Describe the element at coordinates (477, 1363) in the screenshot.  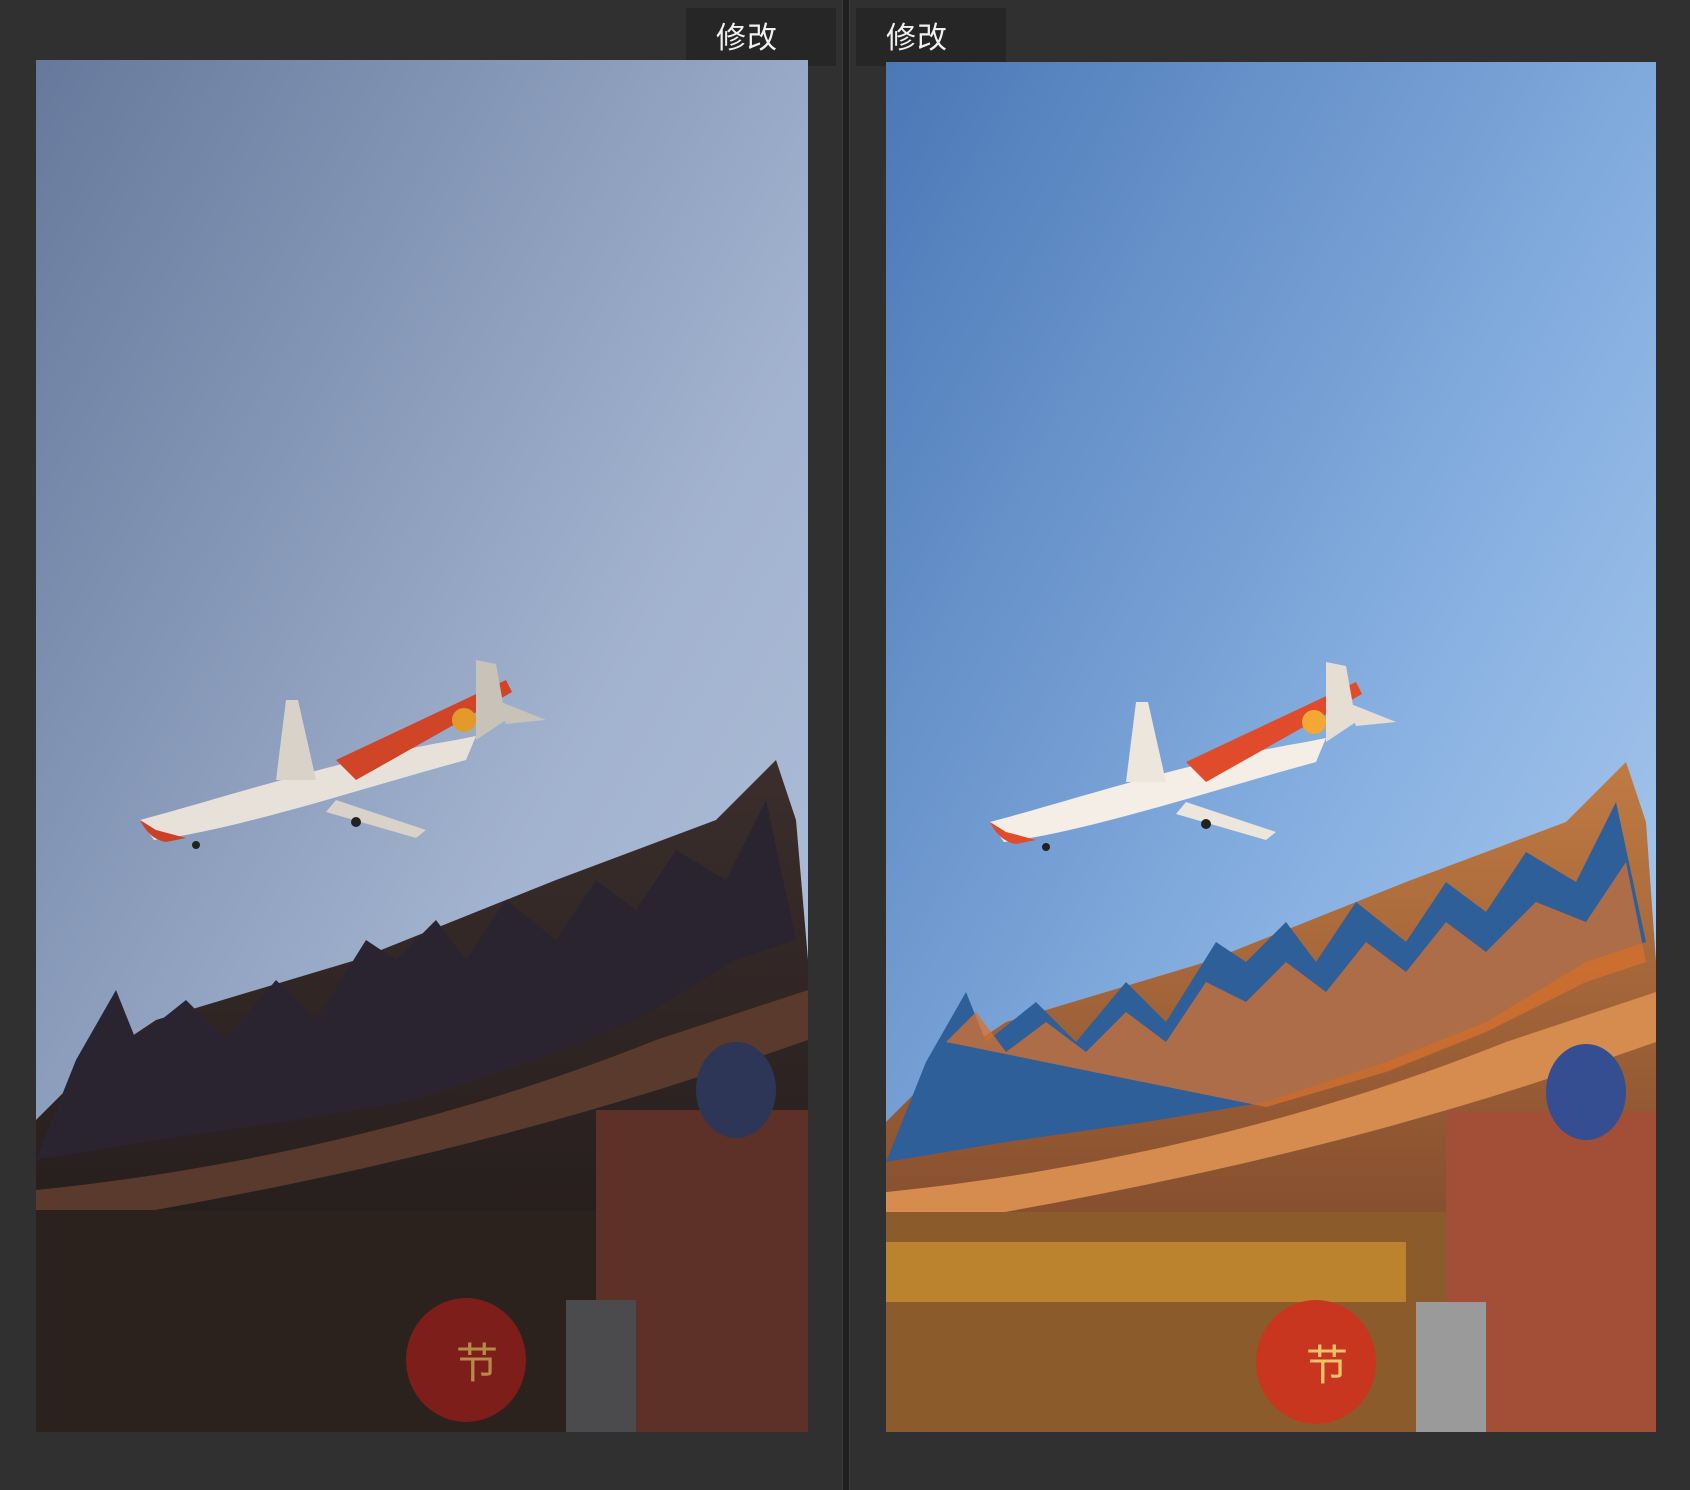
I see `before-lantern-text: 节` at that location.